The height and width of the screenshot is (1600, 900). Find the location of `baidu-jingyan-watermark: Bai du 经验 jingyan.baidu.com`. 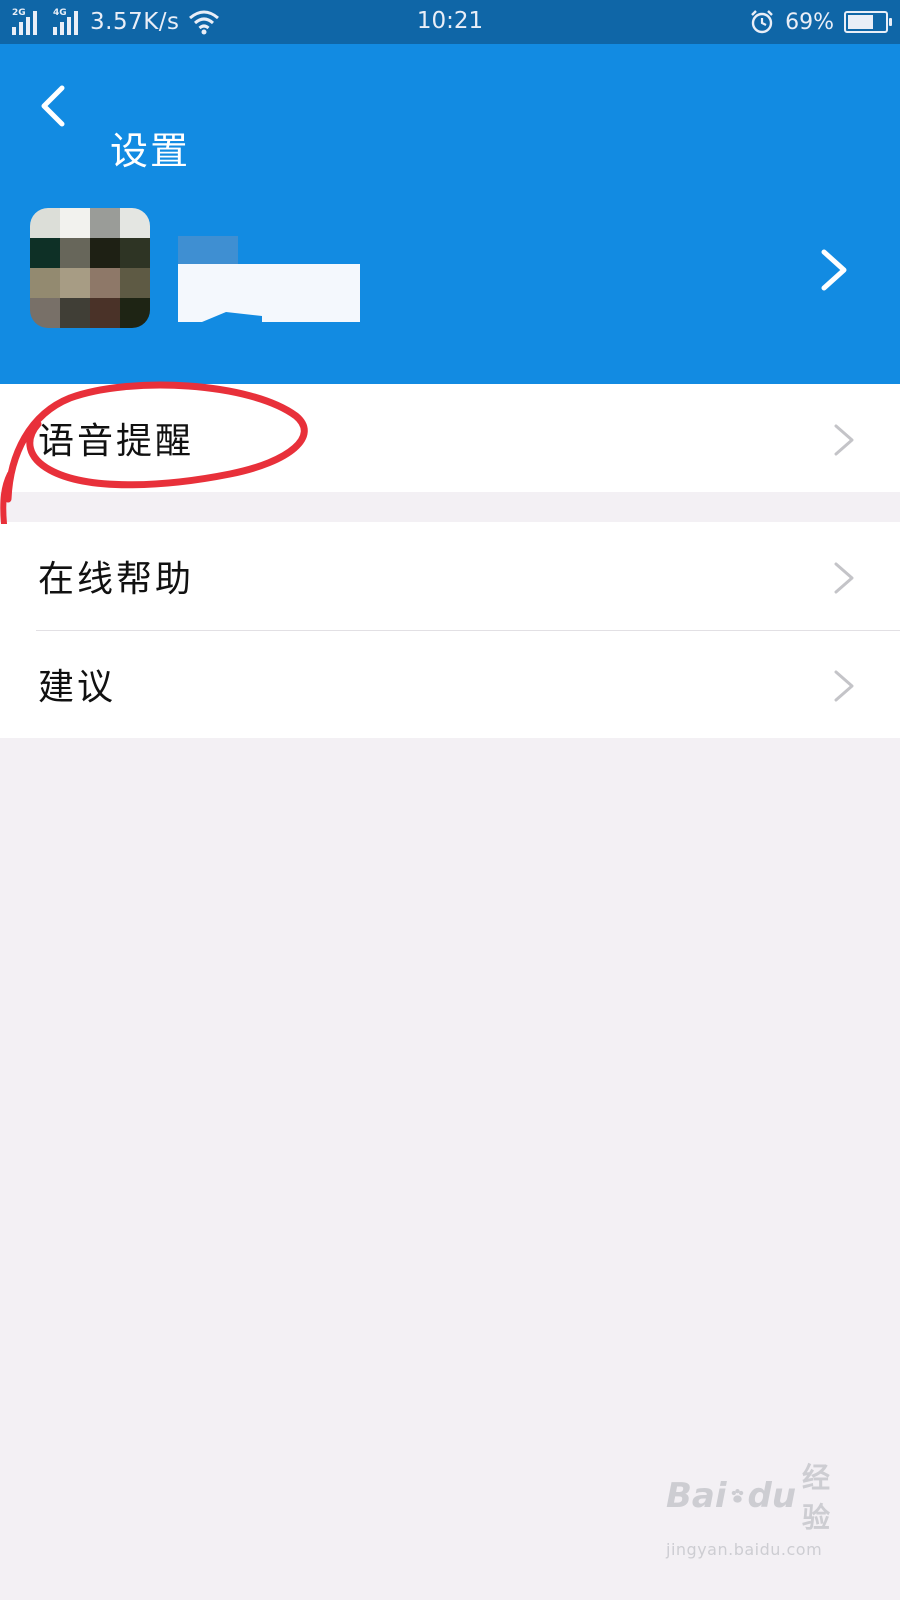

baidu-jingyan-watermark: Bai du 经验 jingyan.baidu.com is located at coordinates (751, 1507).